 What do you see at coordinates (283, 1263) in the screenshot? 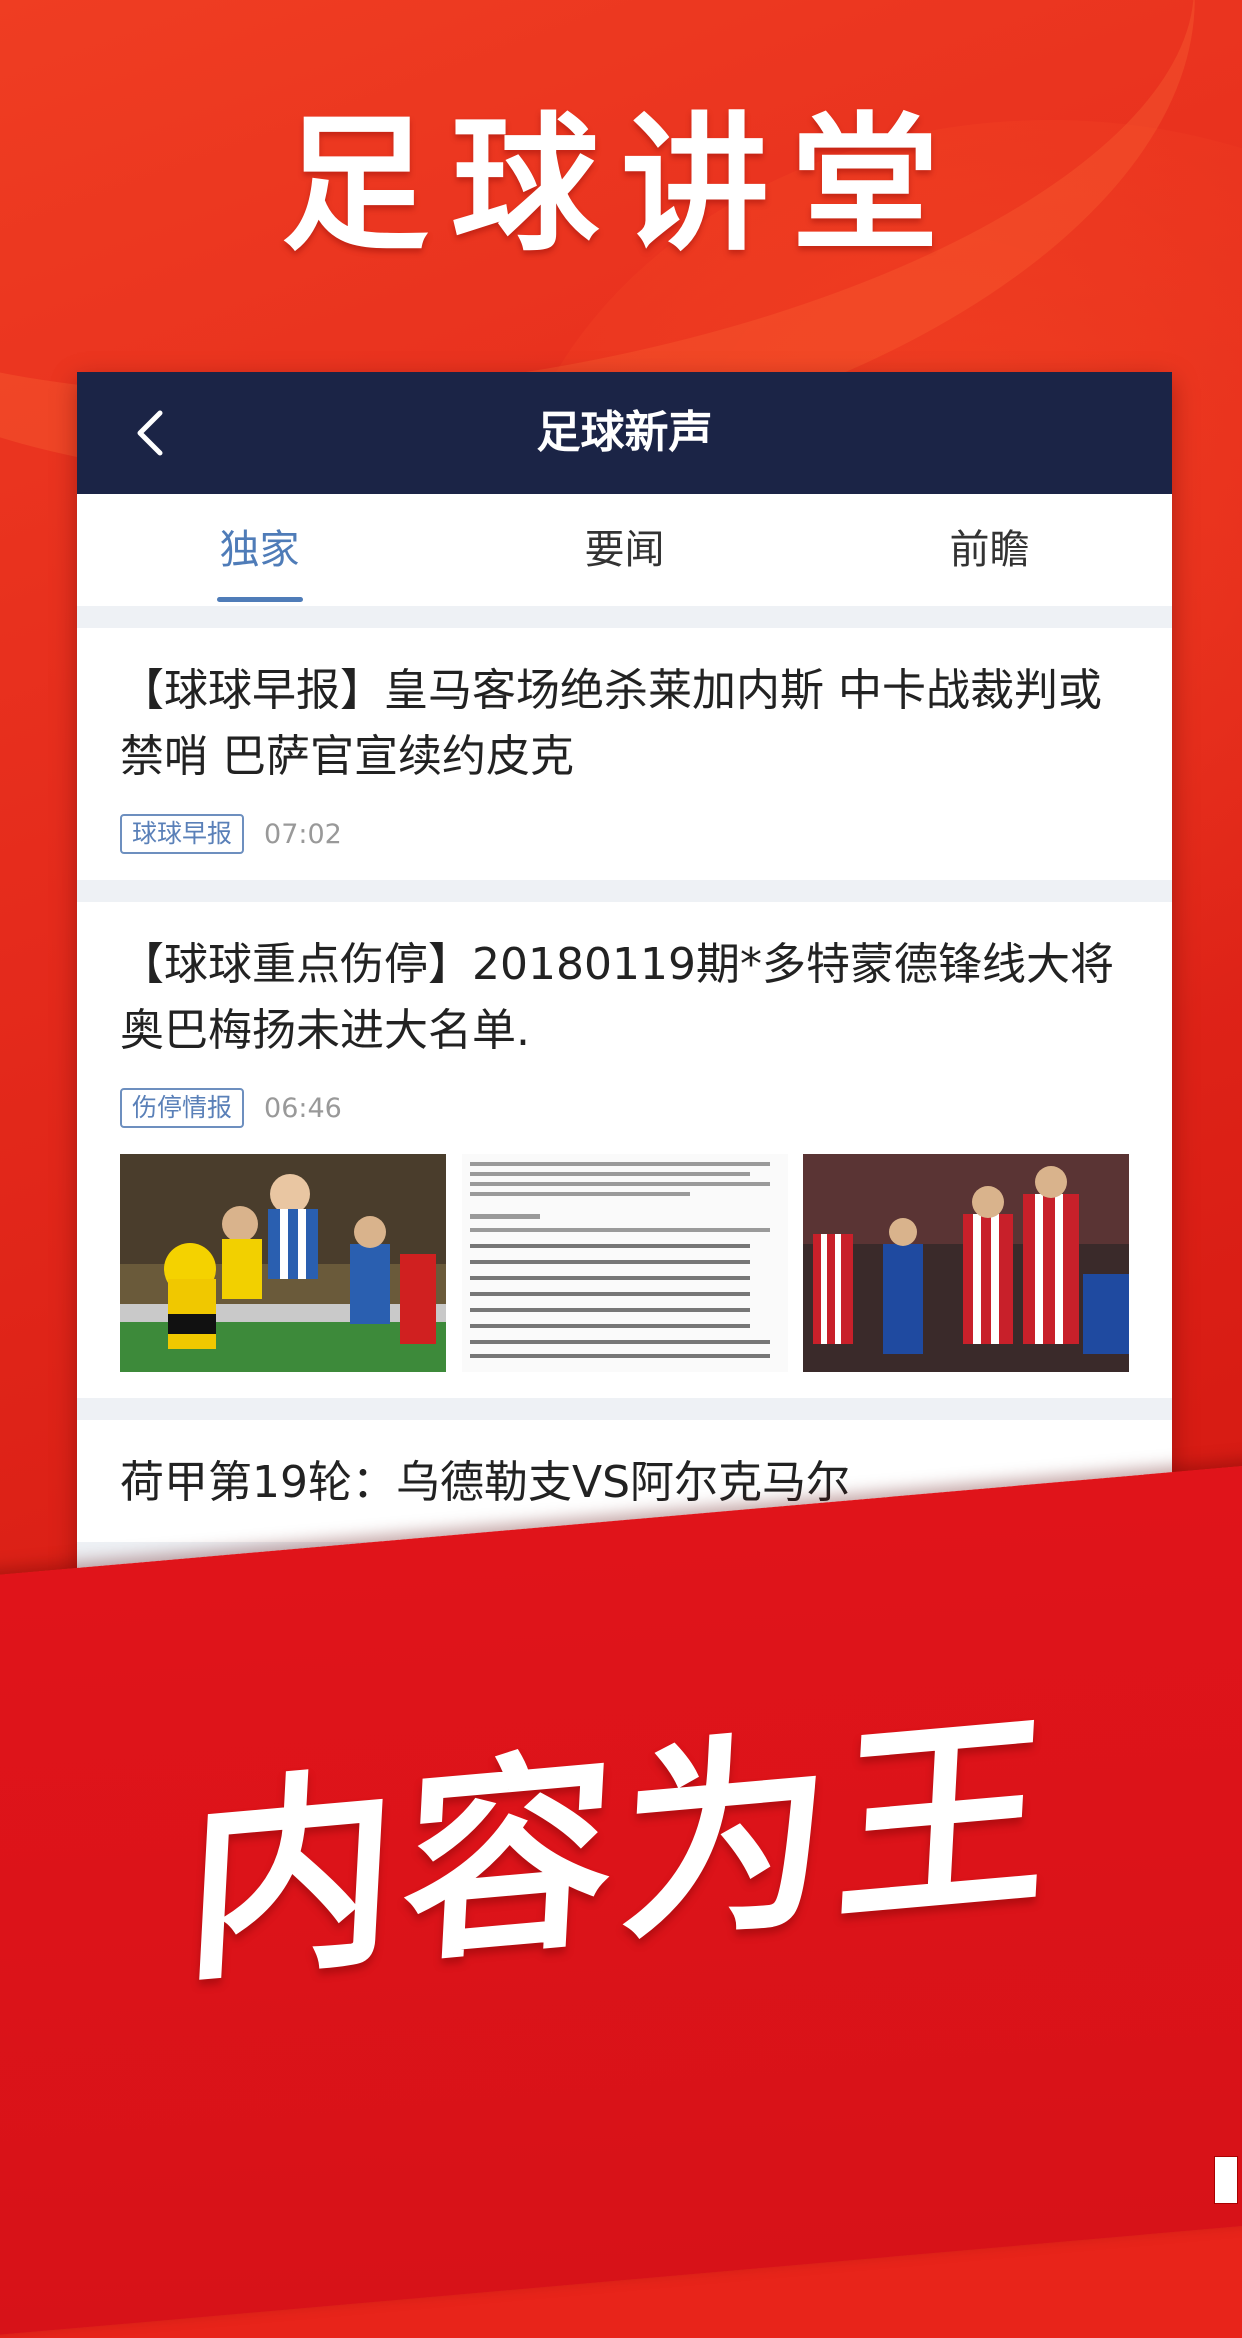
I see `thumbnail-football-match-photo` at bounding box center [283, 1263].